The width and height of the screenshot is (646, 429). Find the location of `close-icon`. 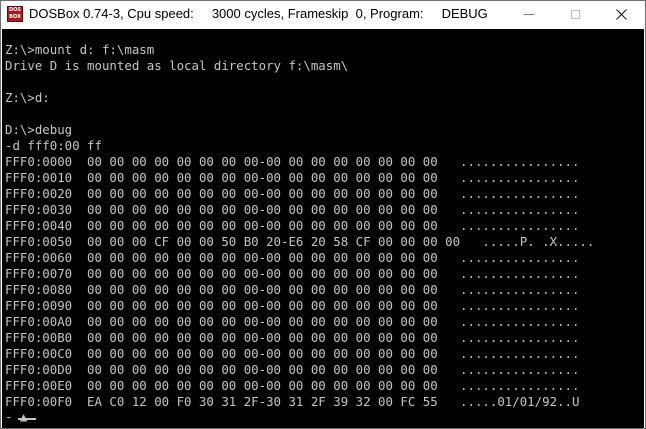

close-icon is located at coordinates (621, 14).